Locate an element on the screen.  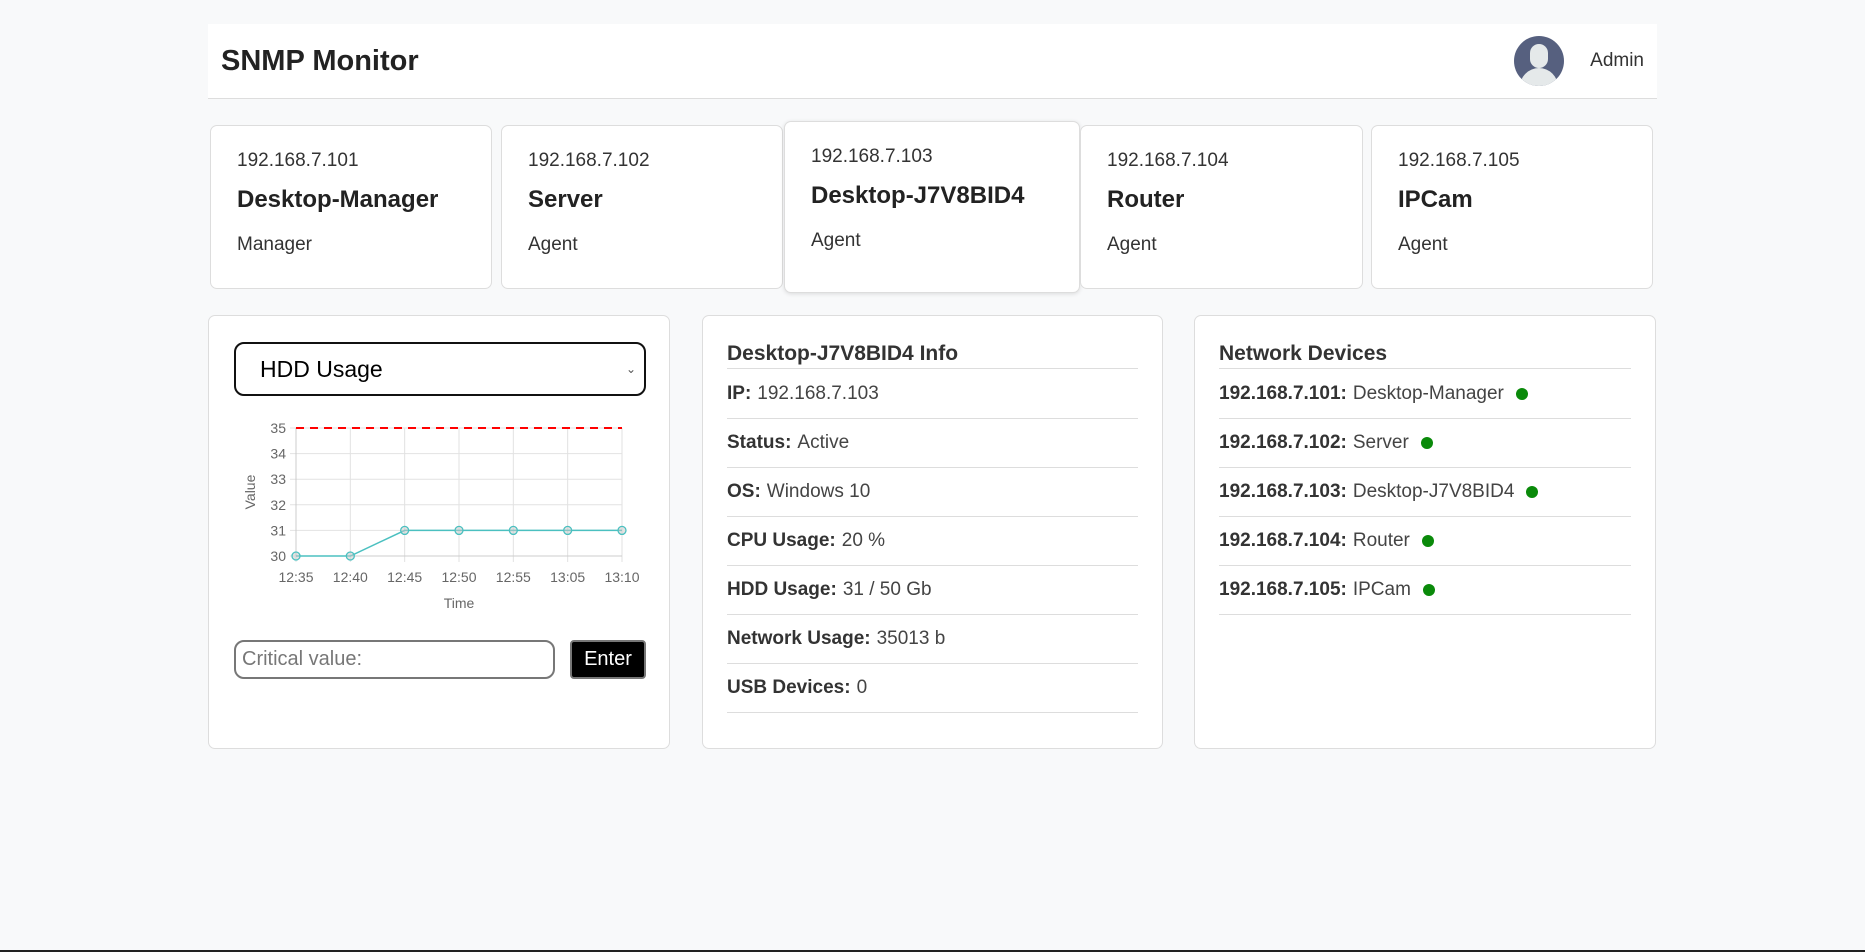
network-device-item: 192.168.7.105: IPCam is located at coordinates (1425, 590).